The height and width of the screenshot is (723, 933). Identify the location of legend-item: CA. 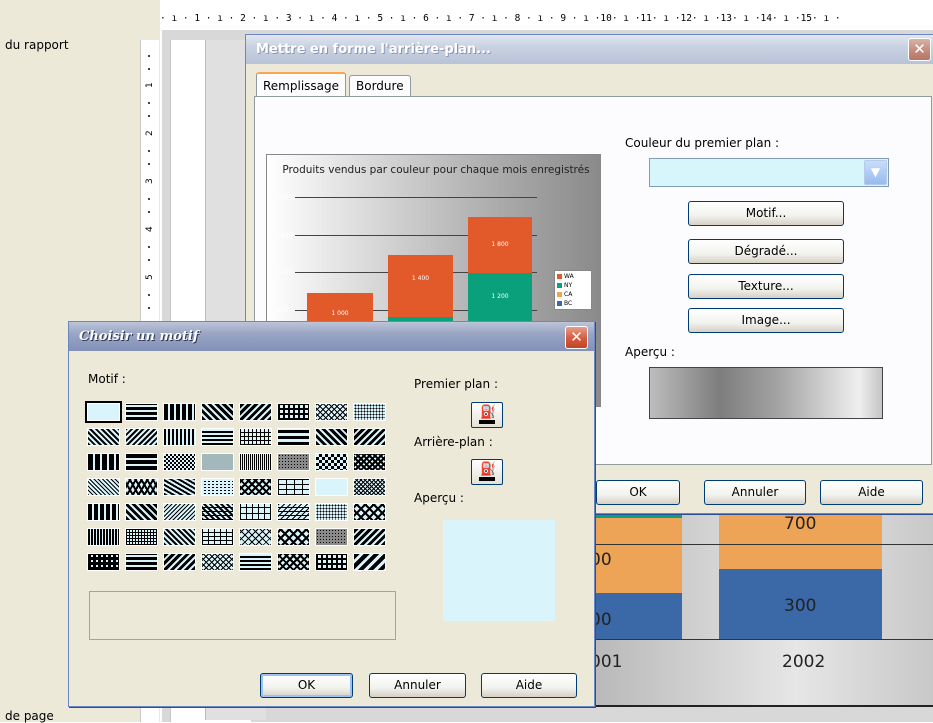
(568, 294).